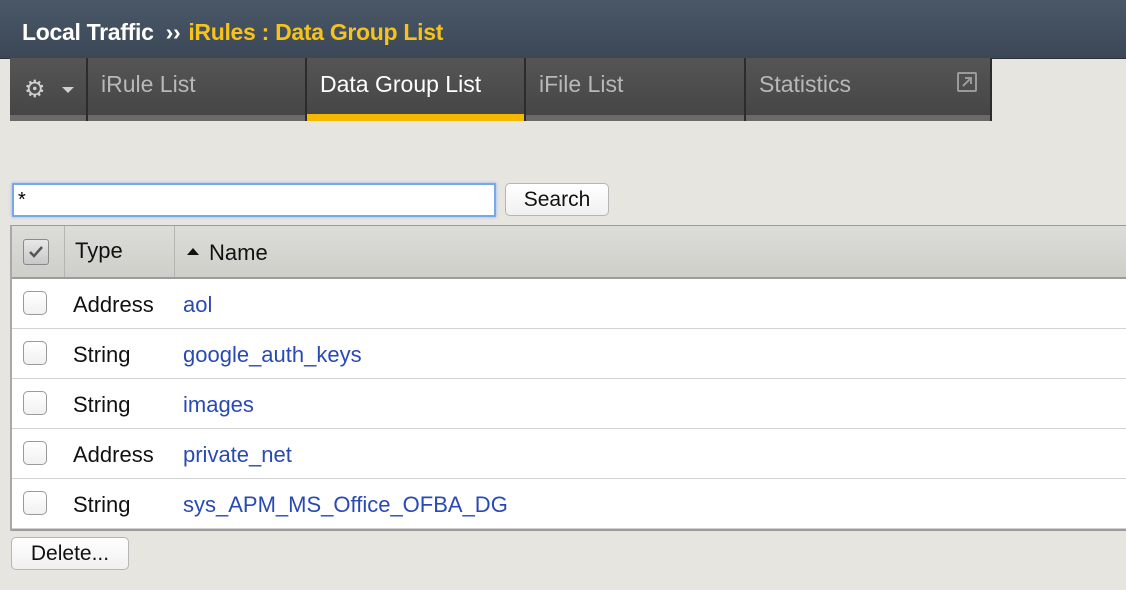  I want to click on tab-label: Data Group List, so click(401, 84).